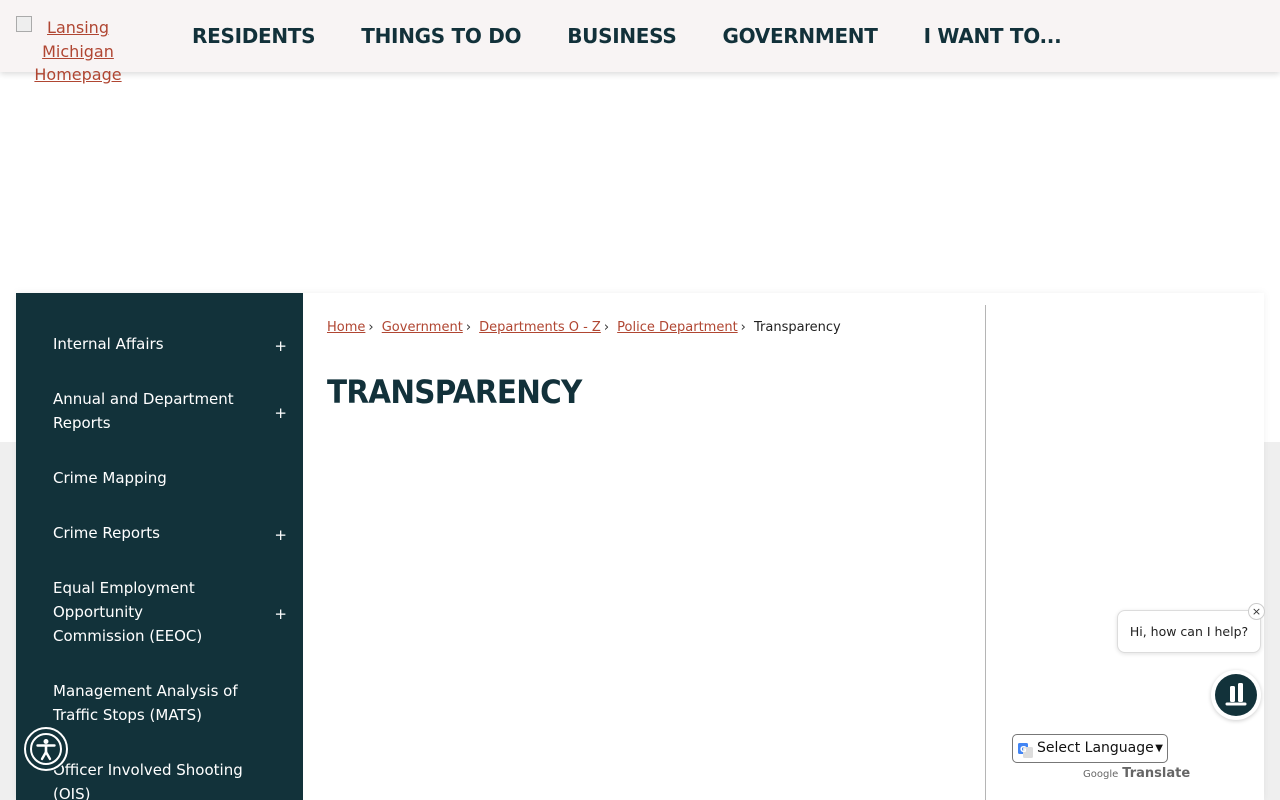 This screenshot has width=1280, height=800. I want to click on accessibility-icon, so click(46, 749).